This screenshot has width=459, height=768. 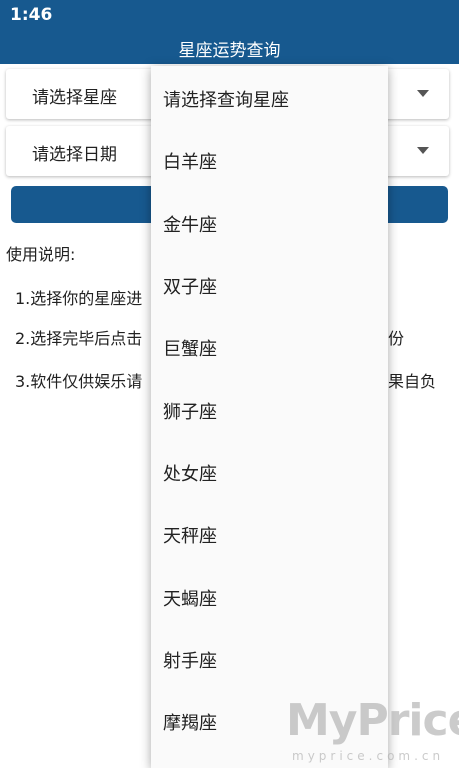 What do you see at coordinates (79, 338) in the screenshot?
I see `instruction-text: 2.选择完毕后点击` at bounding box center [79, 338].